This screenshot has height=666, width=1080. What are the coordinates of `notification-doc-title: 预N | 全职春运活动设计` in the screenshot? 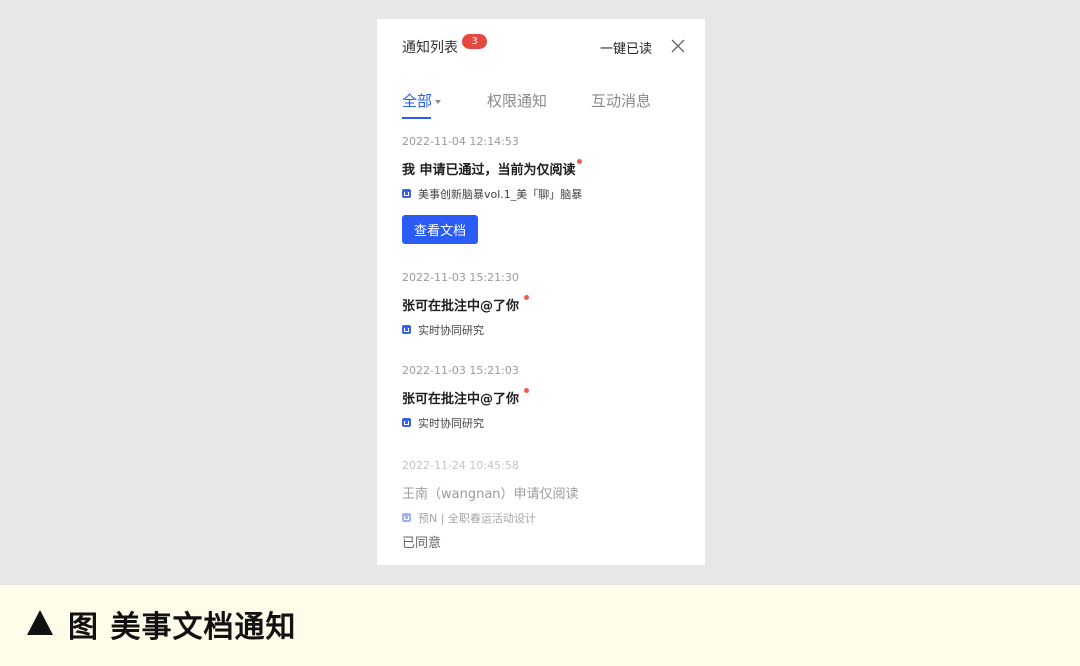 It's located at (477, 518).